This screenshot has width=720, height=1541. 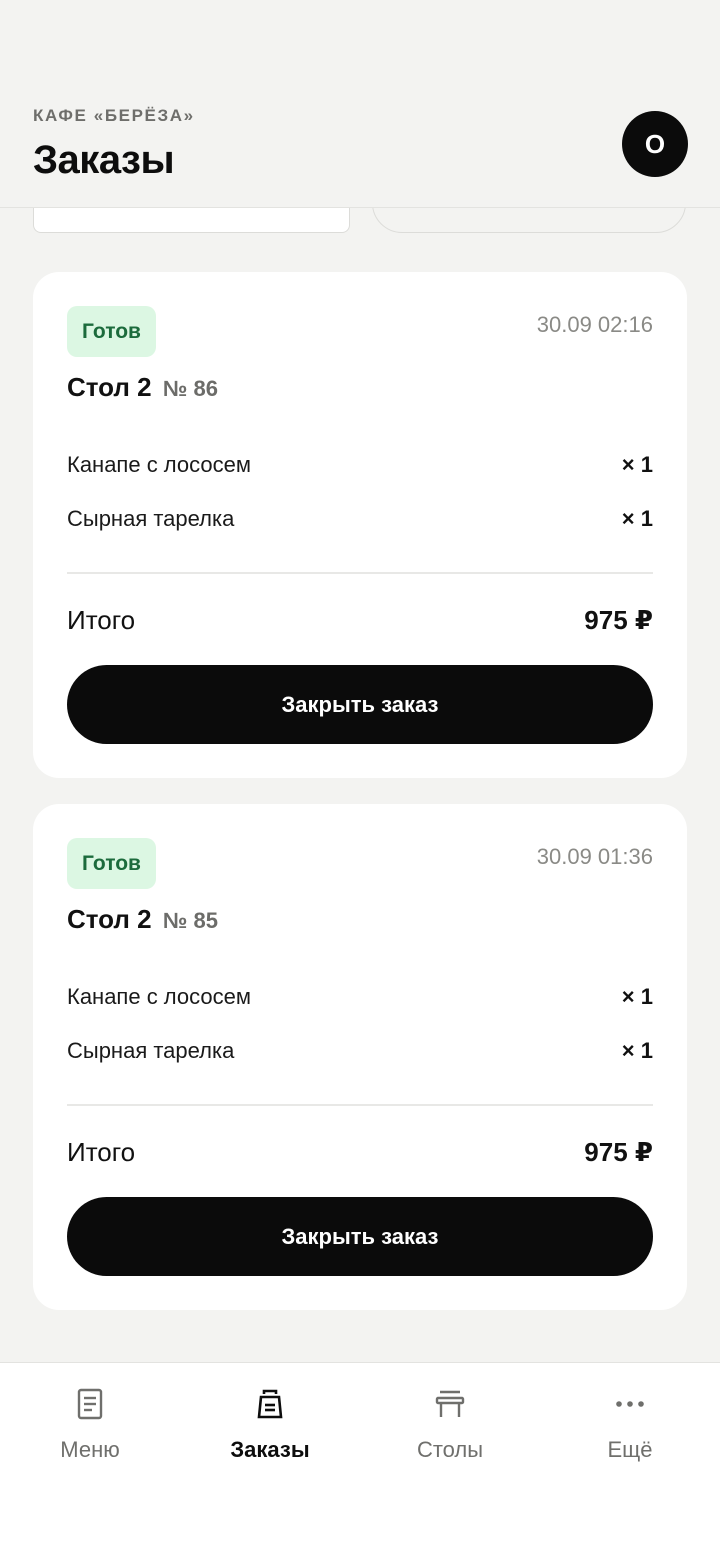 I want to click on nav-label: Меню, so click(x=90, y=1449).